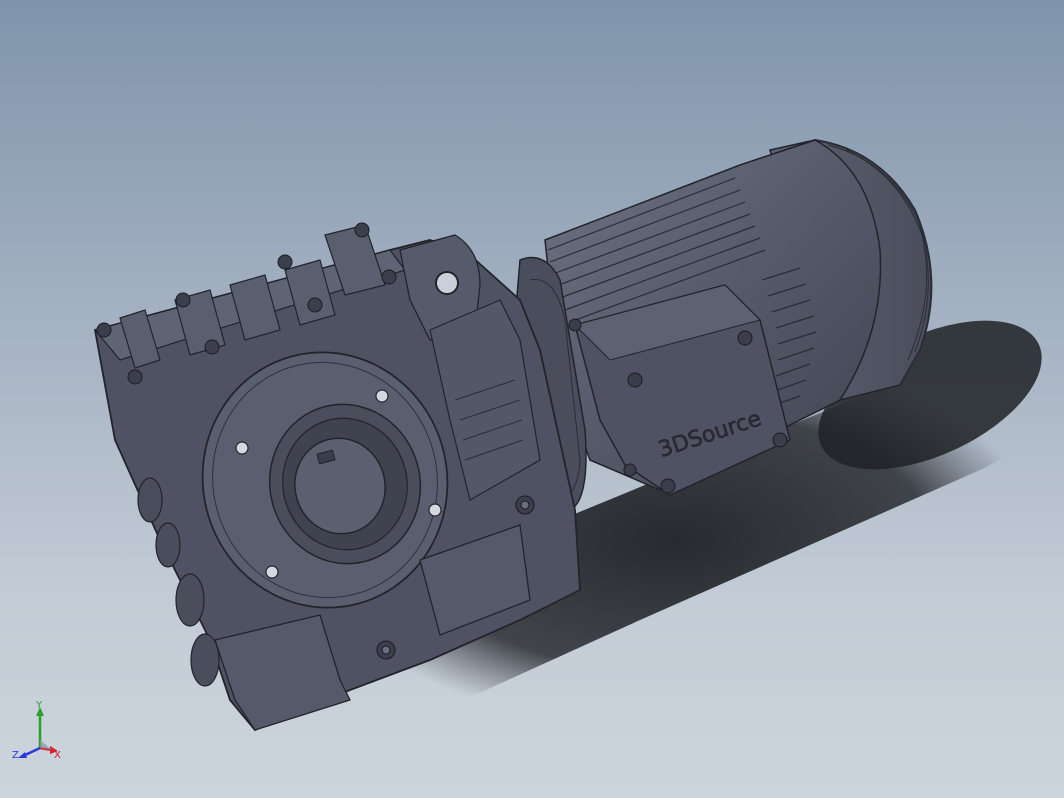  I want to click on x-axis-label: X, so click(57, 755).